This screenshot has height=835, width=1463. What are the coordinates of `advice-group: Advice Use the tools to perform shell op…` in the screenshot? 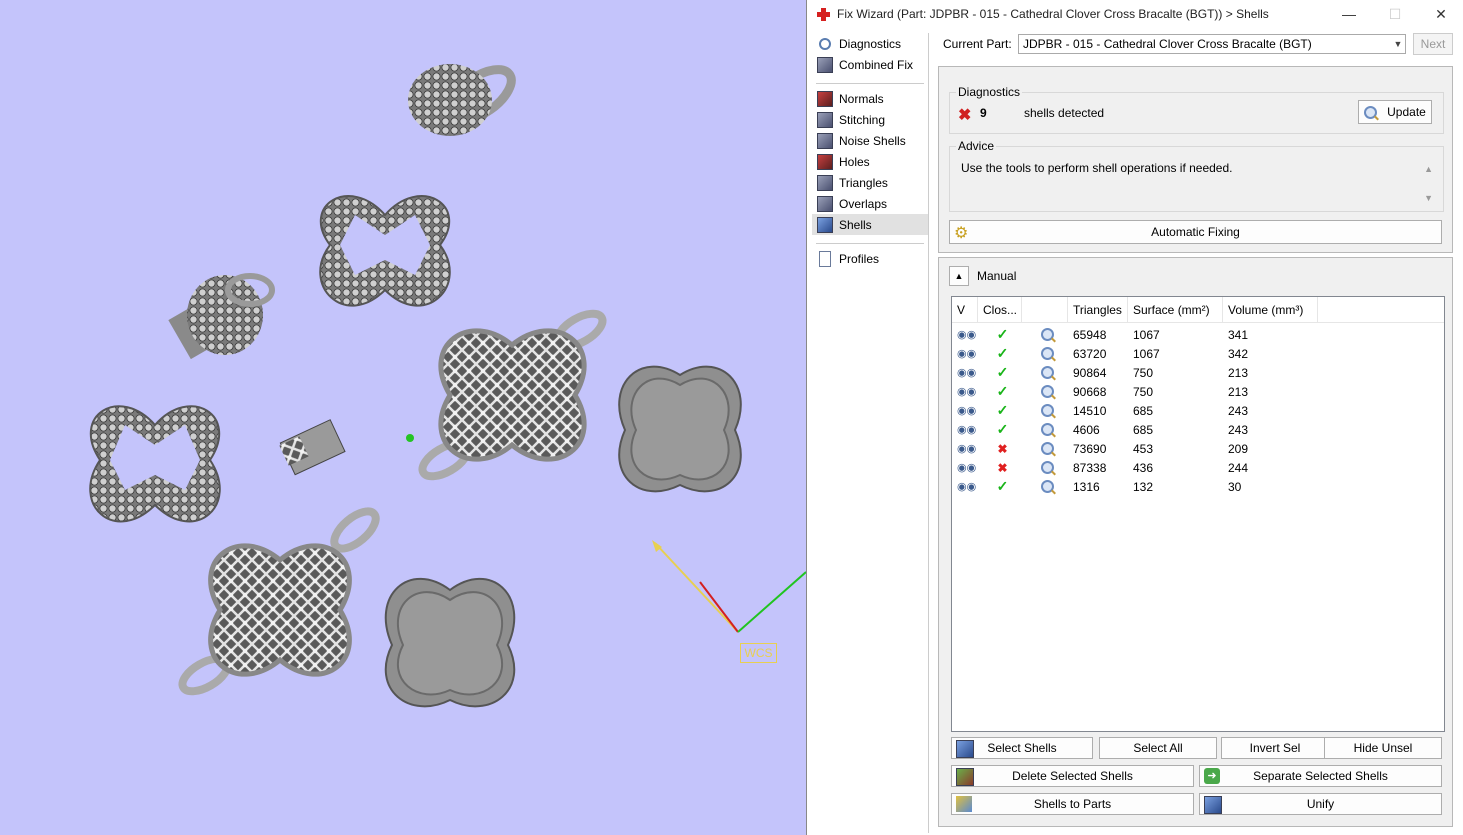 It's located at (1196, 175).